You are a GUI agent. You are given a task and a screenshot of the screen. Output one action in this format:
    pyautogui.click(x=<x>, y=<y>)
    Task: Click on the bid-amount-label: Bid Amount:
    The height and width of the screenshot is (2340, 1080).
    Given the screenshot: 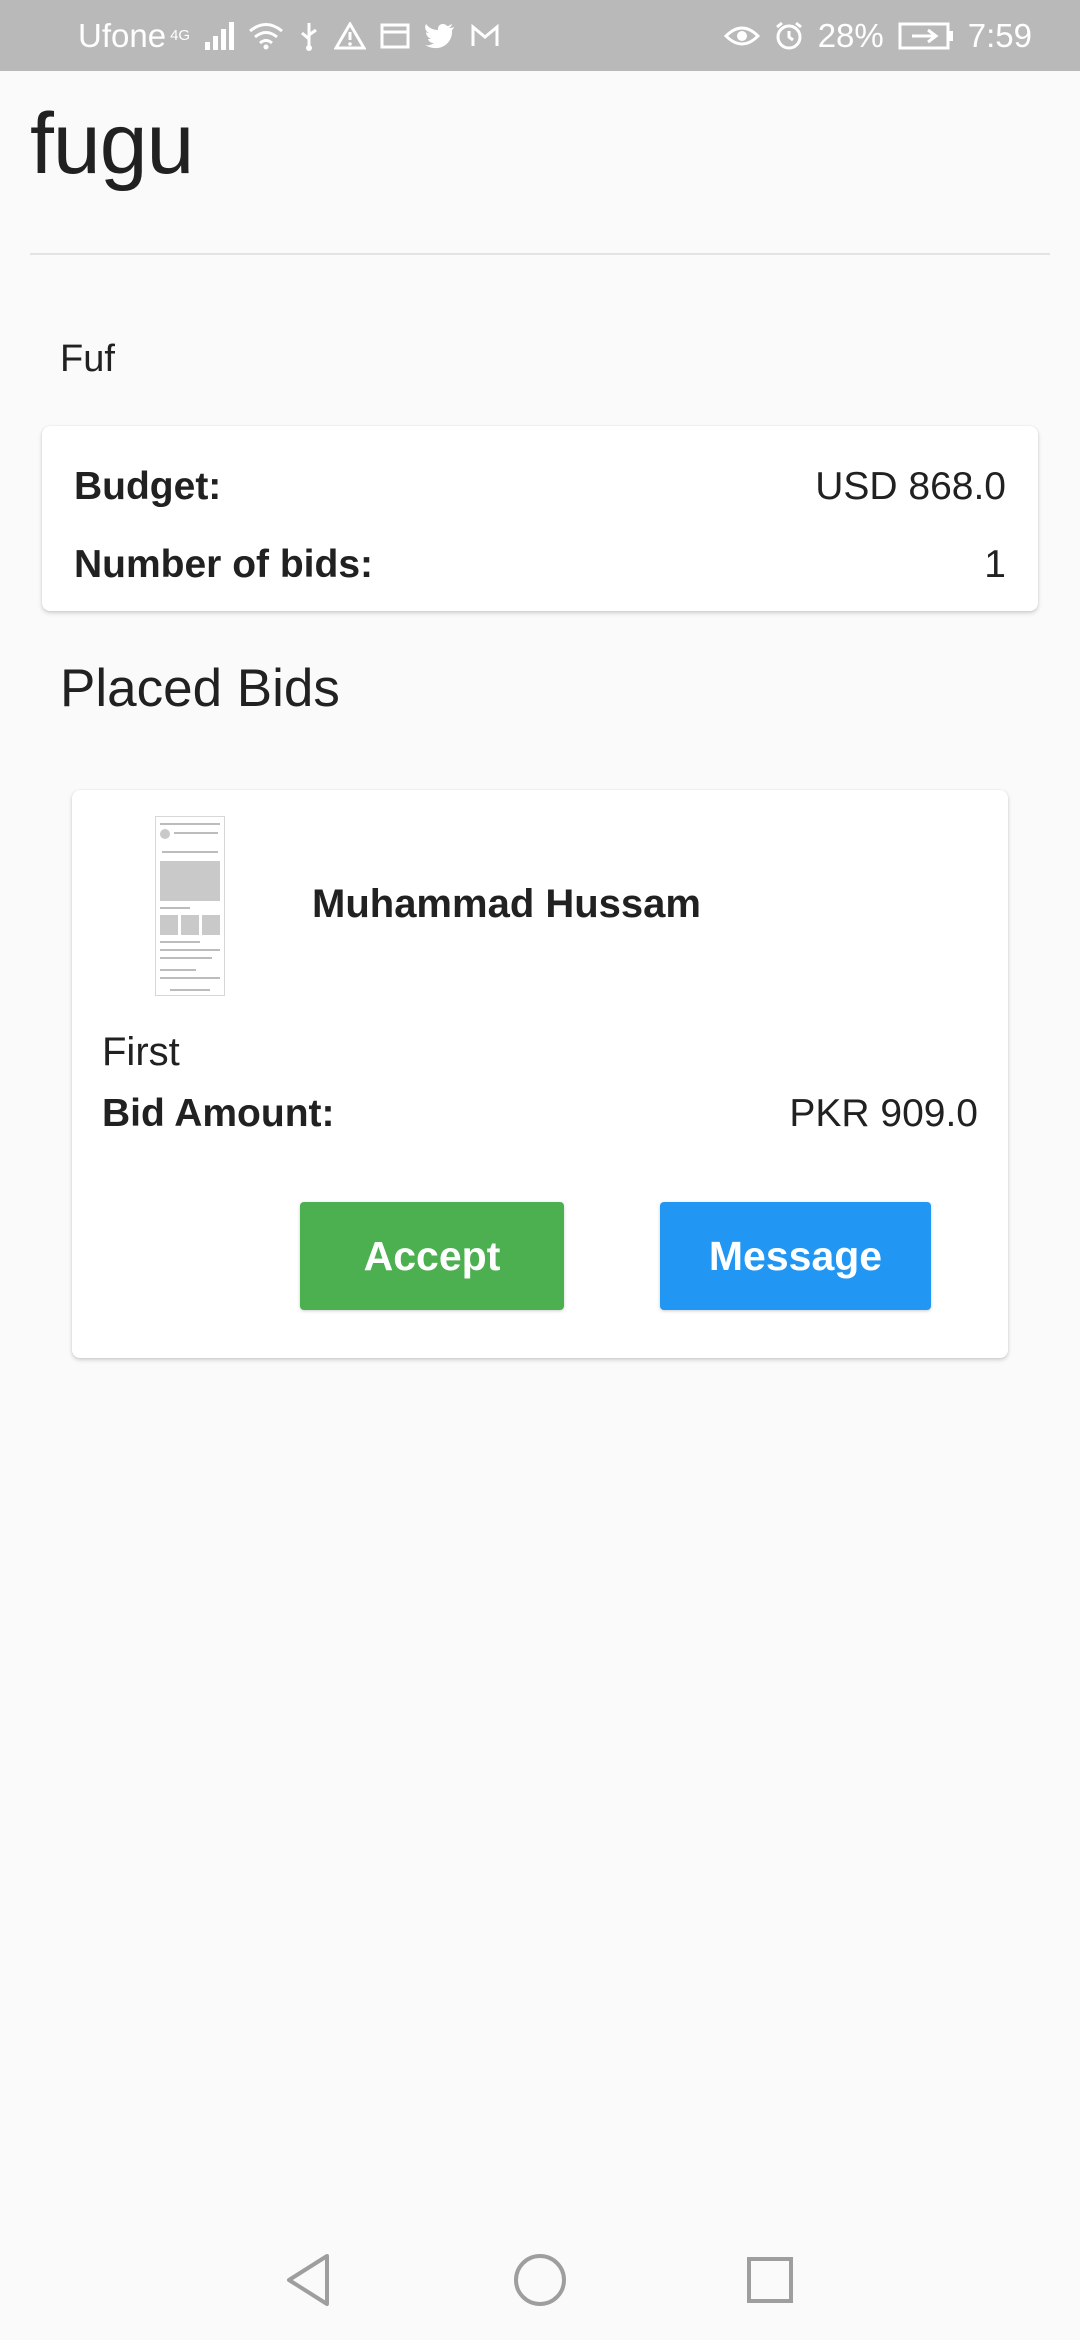 What is the action you would take?
    pyautogui.click(x=218, y=1113)
    